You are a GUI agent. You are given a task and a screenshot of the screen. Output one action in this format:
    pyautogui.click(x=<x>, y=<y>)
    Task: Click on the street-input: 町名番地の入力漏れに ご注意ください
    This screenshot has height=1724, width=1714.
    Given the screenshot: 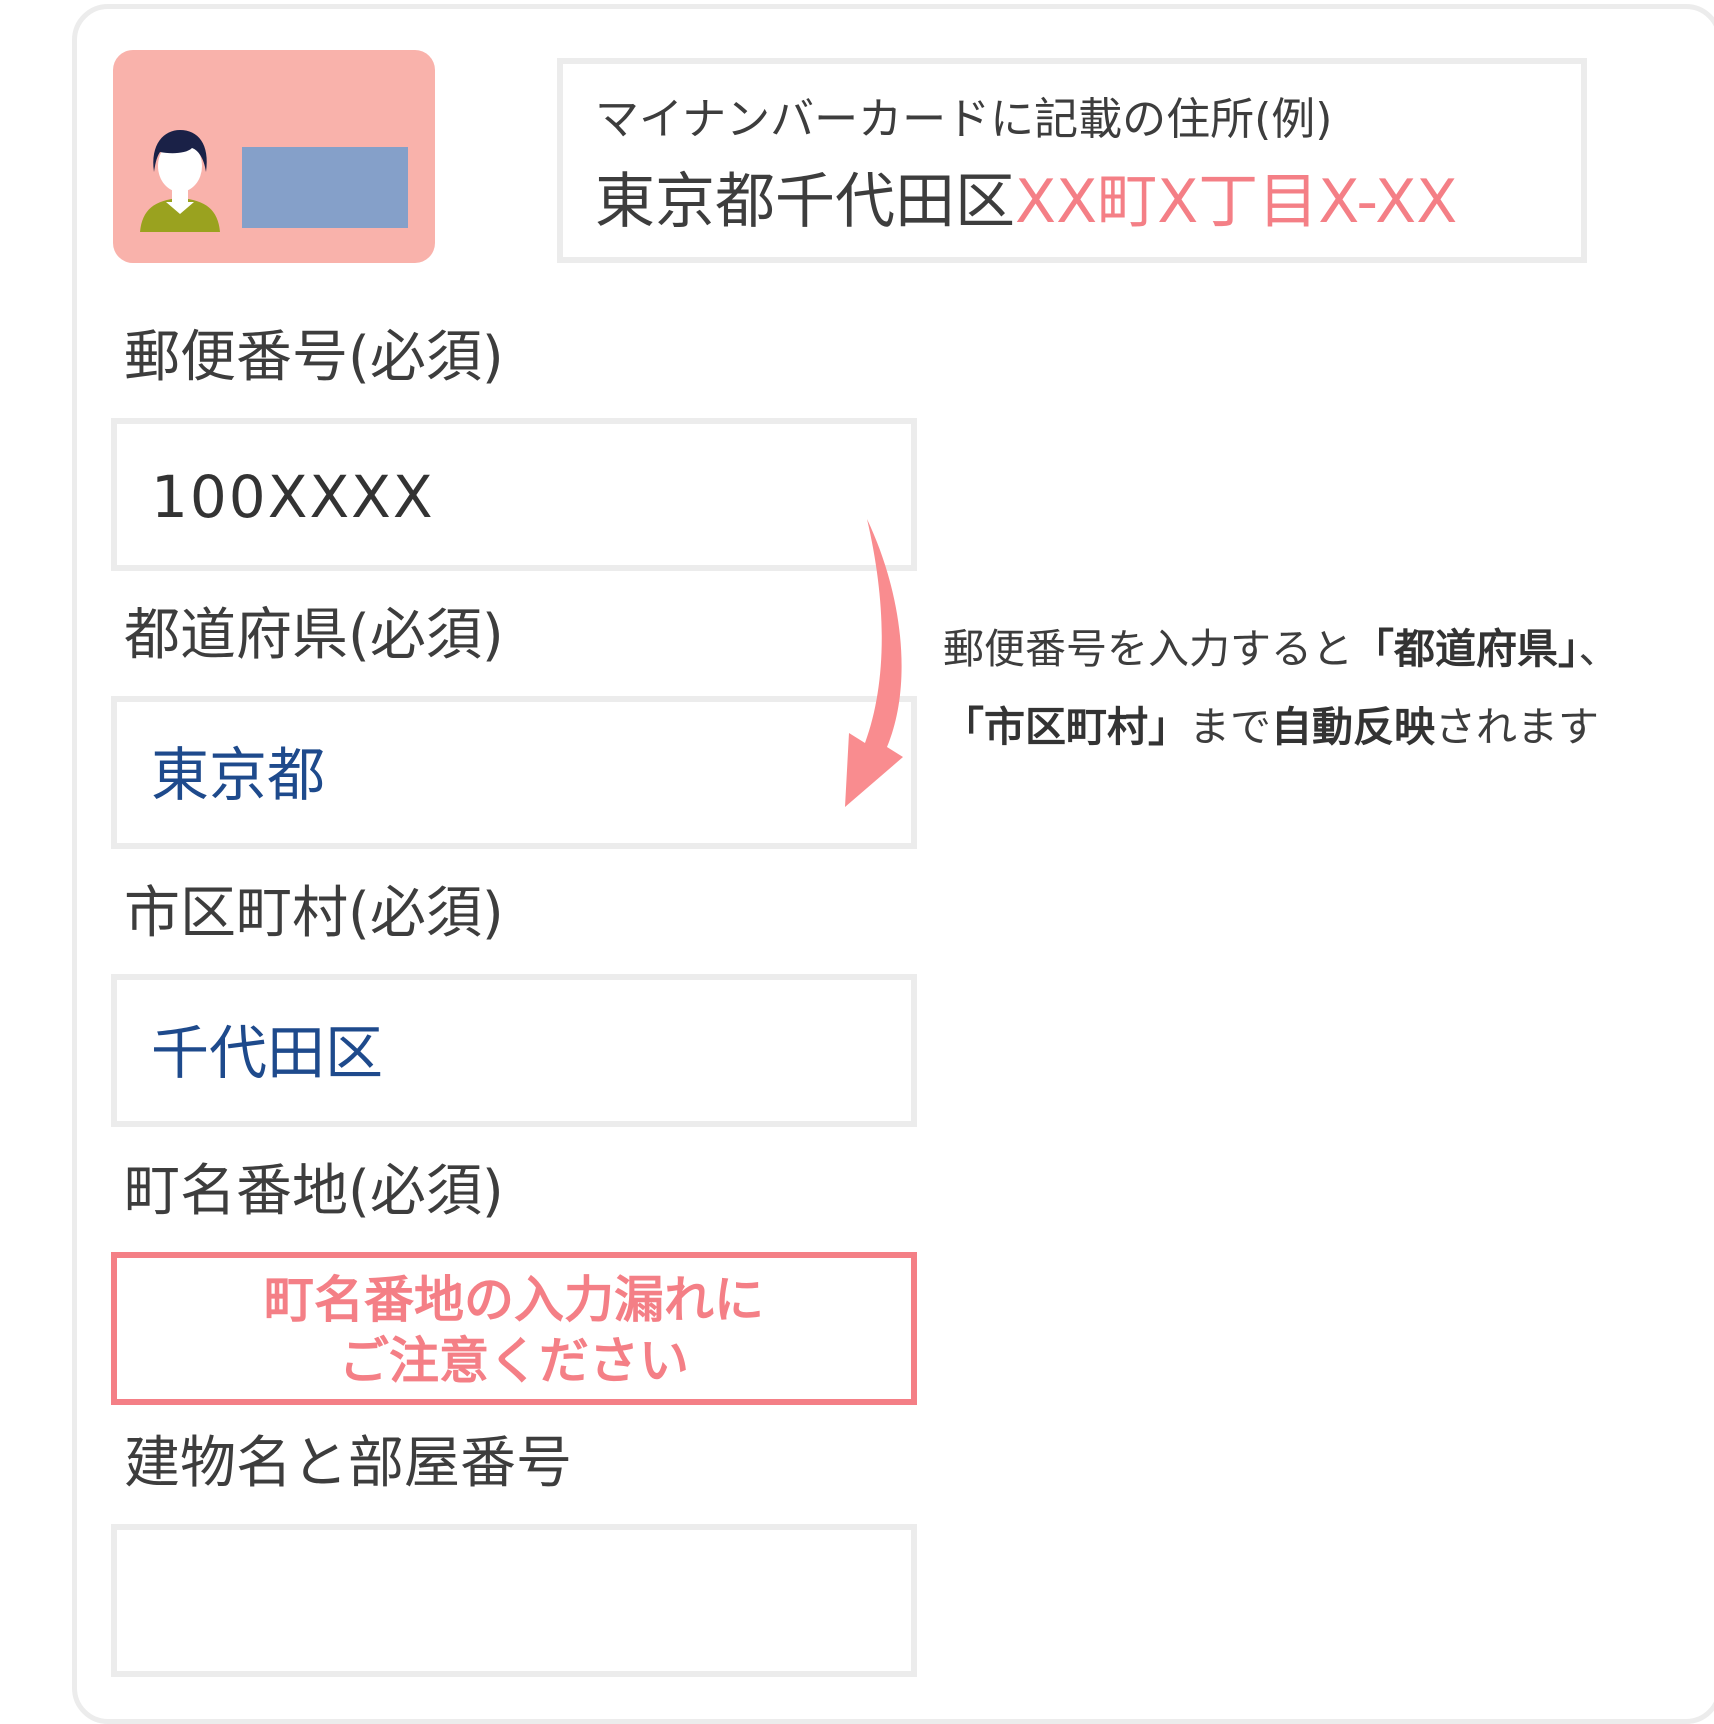 What is the action you would take?
    pyautogui.click(x=514, y=1328)
    